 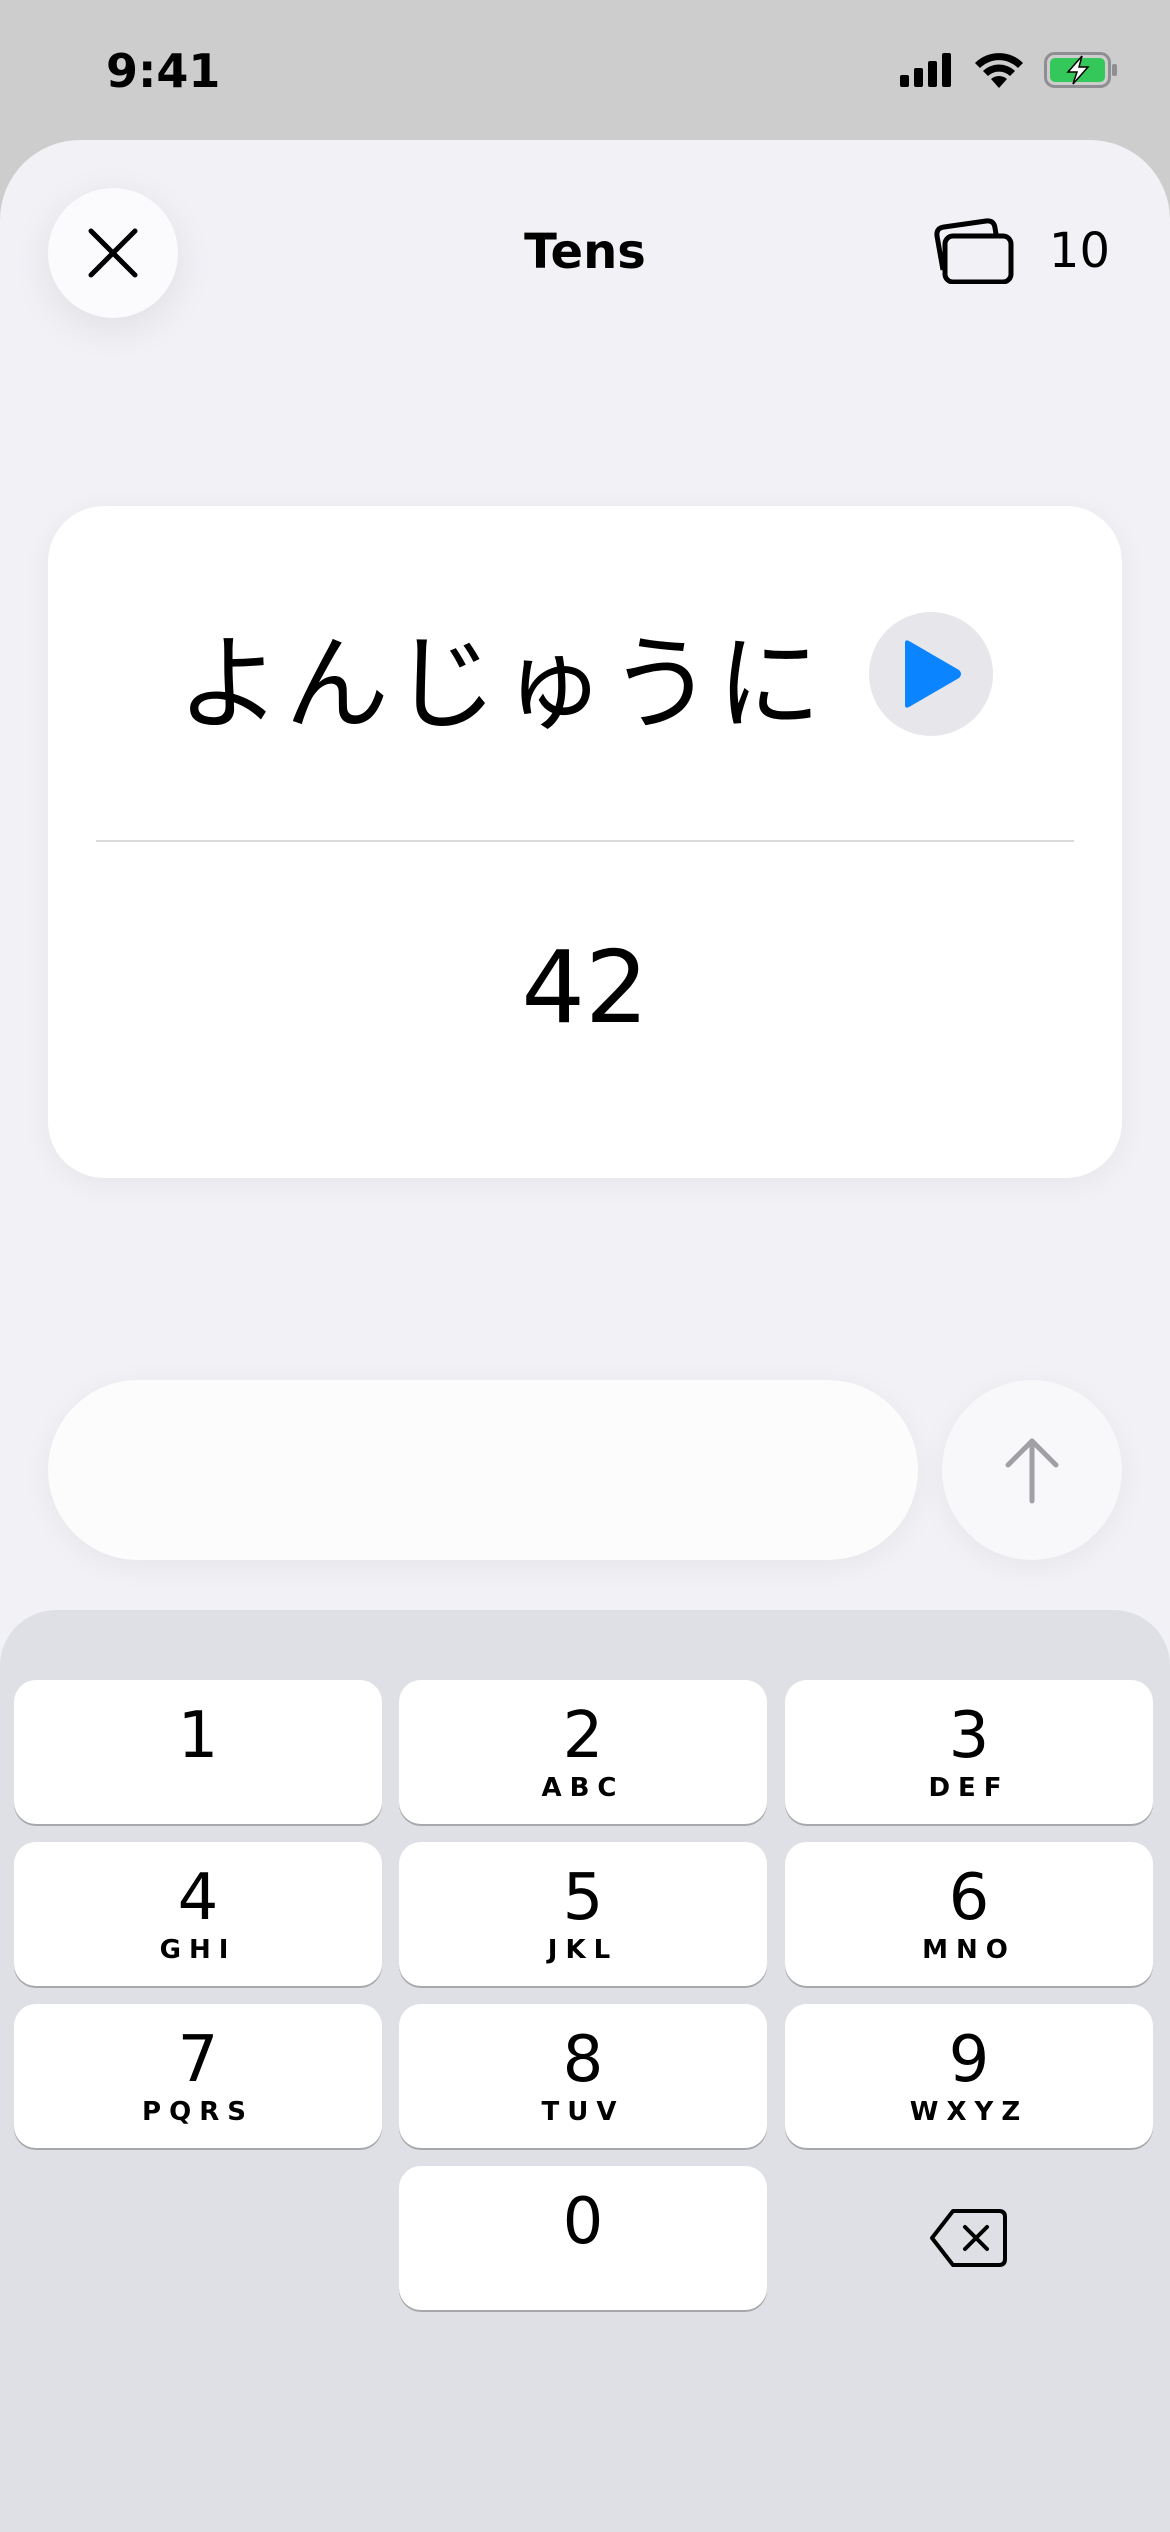 I want to click on key-2: 2 ABC, so click(x=583, y=1752).